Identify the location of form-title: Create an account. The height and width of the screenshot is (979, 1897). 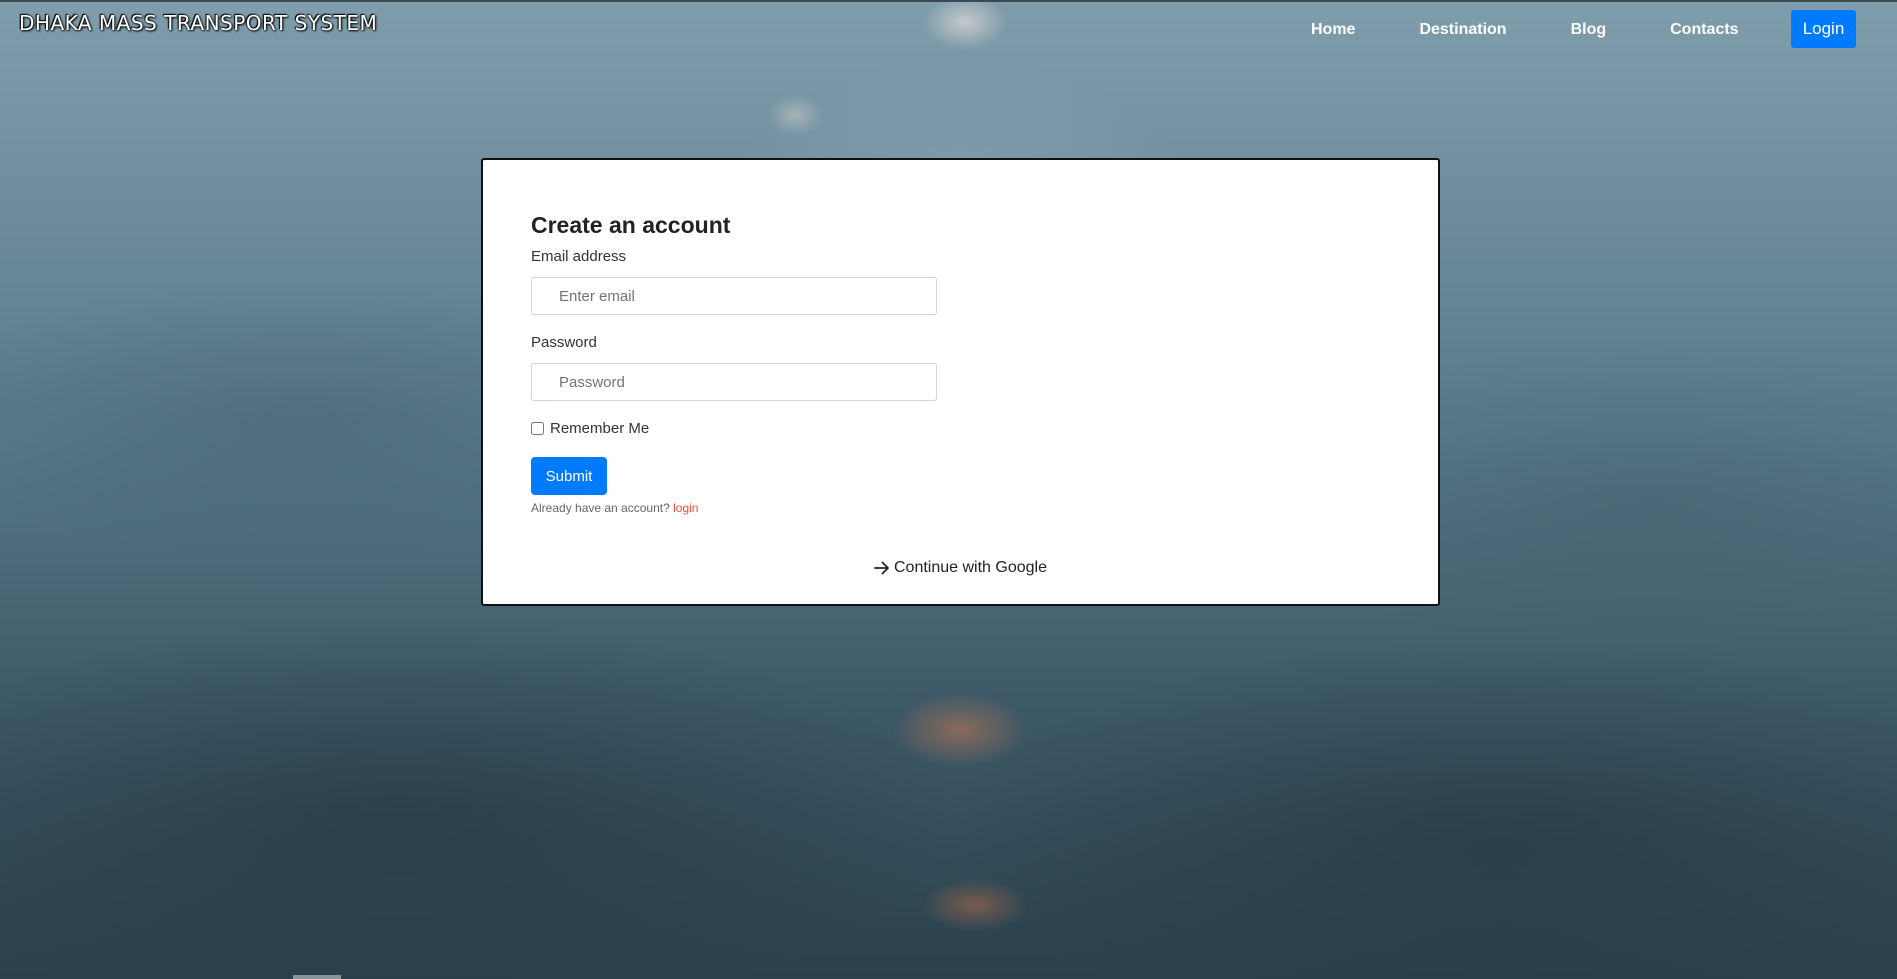
(631, 225).